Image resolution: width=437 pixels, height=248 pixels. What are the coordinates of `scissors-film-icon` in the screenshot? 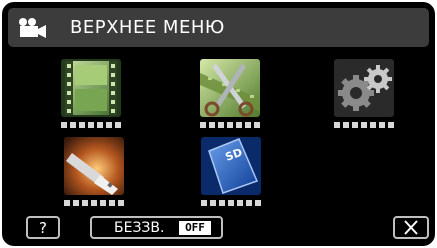 It's located at (230, 88).